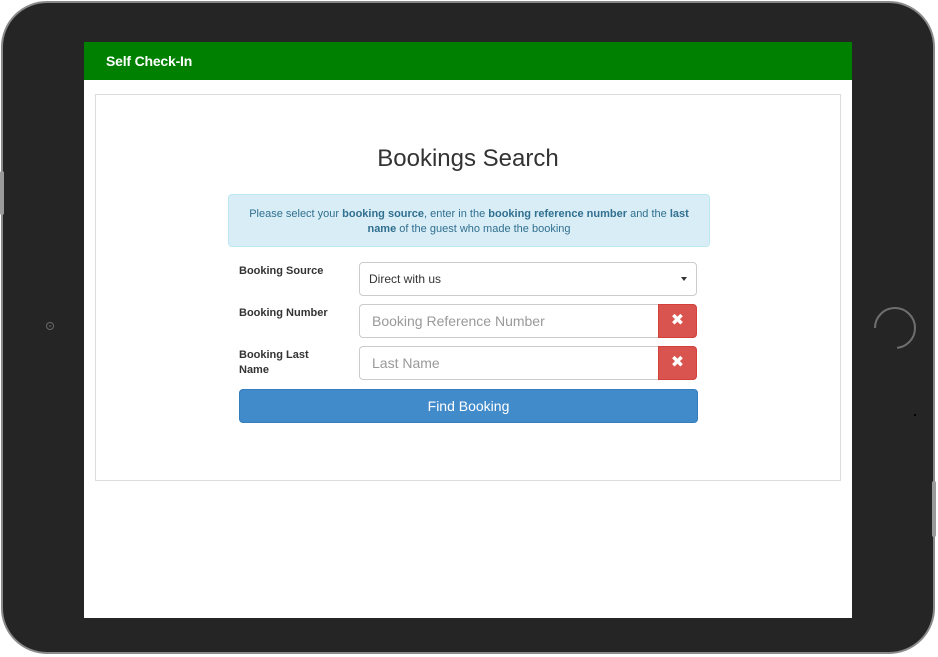 The height and width of the screenshot is (657, 938). What do you see at coordinates (149, 61) in the screenshot?
I see `app-title: Self Check-In` at bounding box center [149, 61].